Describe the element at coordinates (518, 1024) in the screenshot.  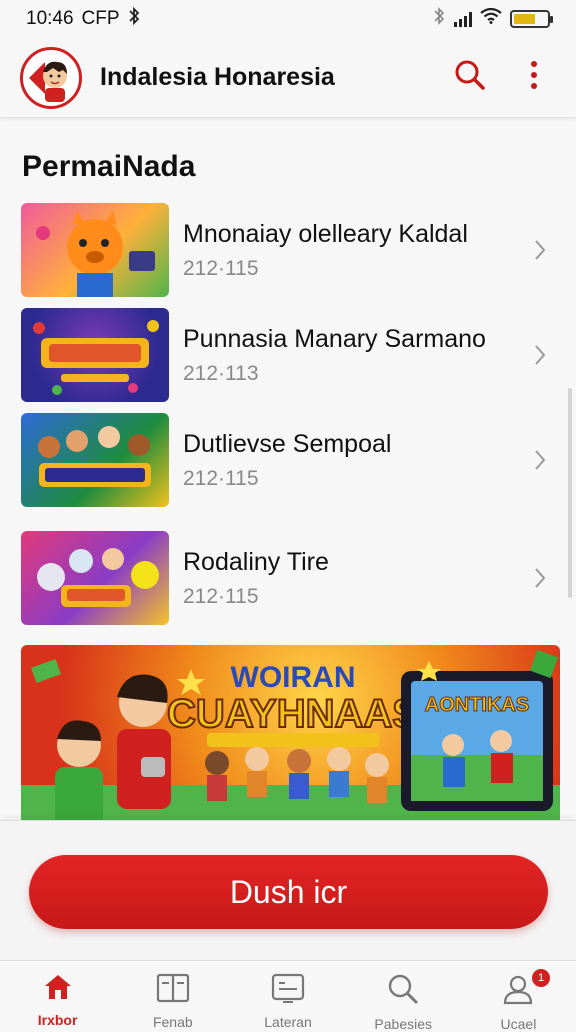
I see `nav-label: Ucael` at that location.